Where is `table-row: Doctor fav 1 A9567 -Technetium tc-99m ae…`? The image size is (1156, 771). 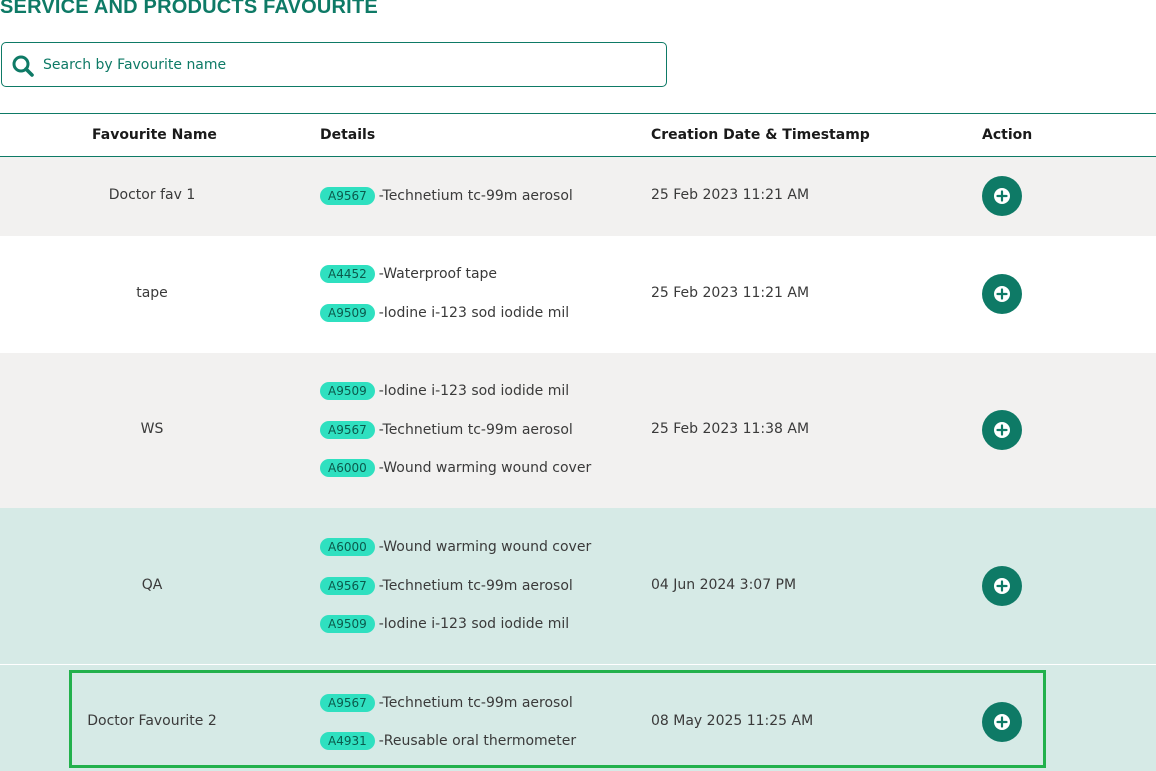
table-row: Doctor fav 1 A9567 -Technetium tc-99m ae… is located at coordinates (578, 196).